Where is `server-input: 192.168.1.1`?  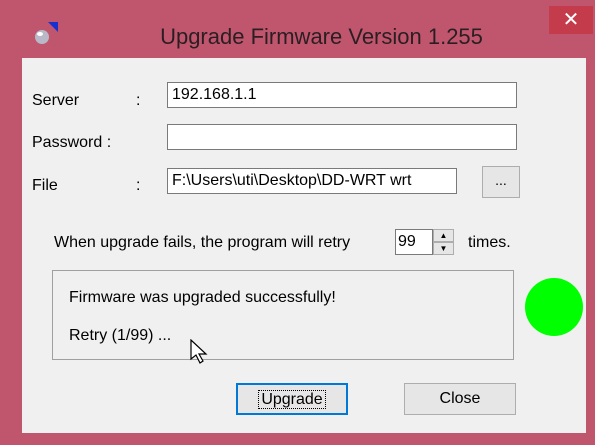 server-input: 192.168.1.1 is located at coordinates (342, 95).